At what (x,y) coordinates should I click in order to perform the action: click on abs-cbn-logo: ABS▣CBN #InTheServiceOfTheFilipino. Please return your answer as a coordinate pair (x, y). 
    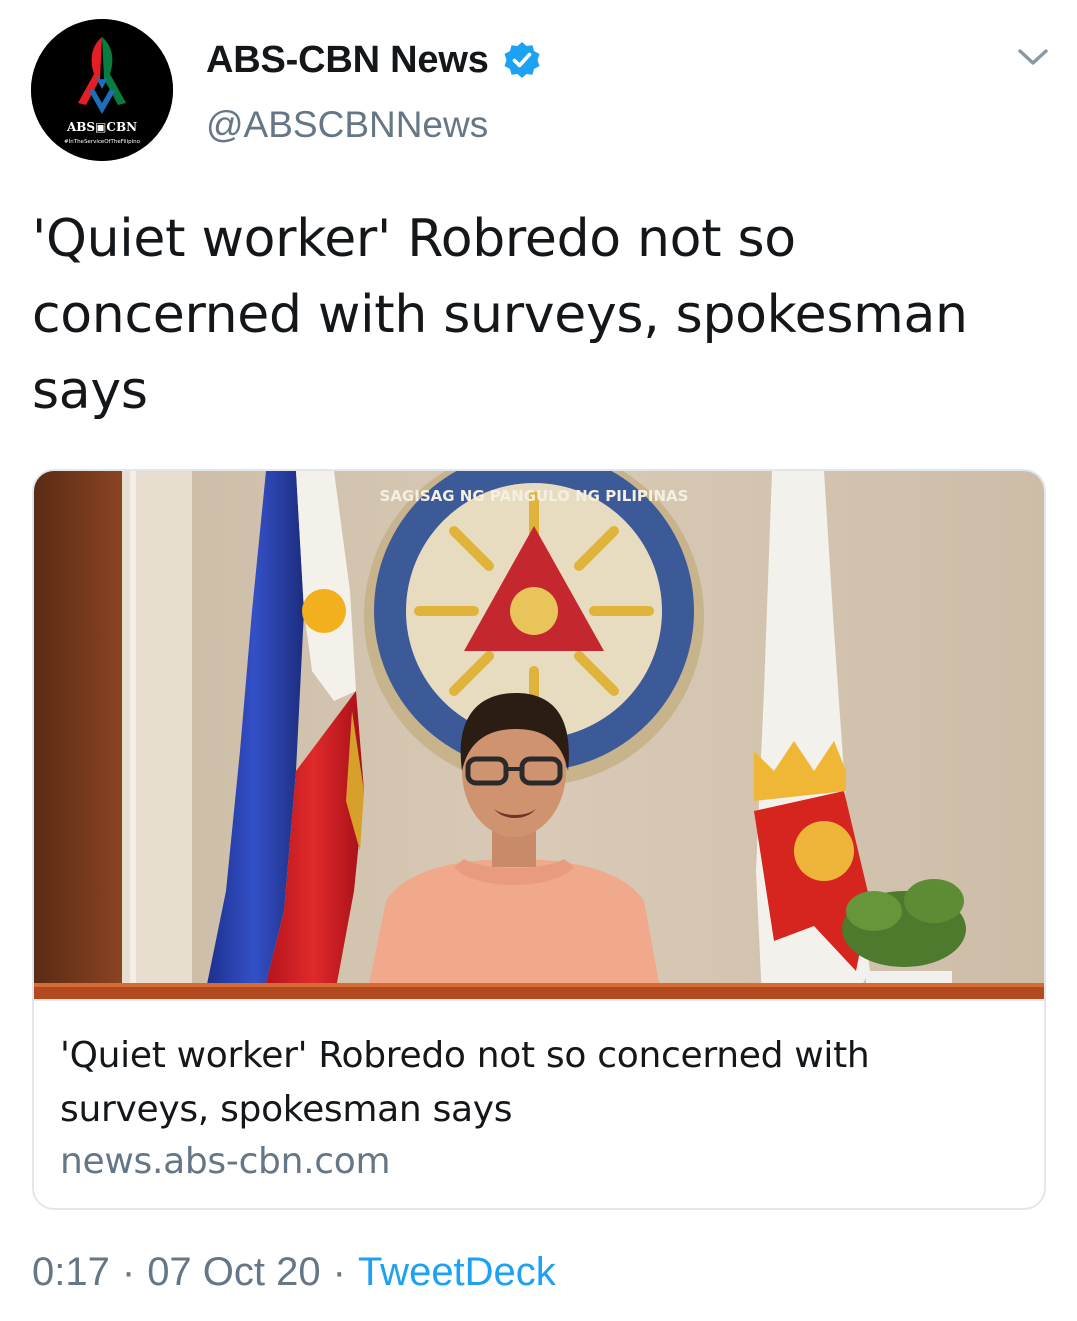
    Looking at the image, I should click on (102, 90).